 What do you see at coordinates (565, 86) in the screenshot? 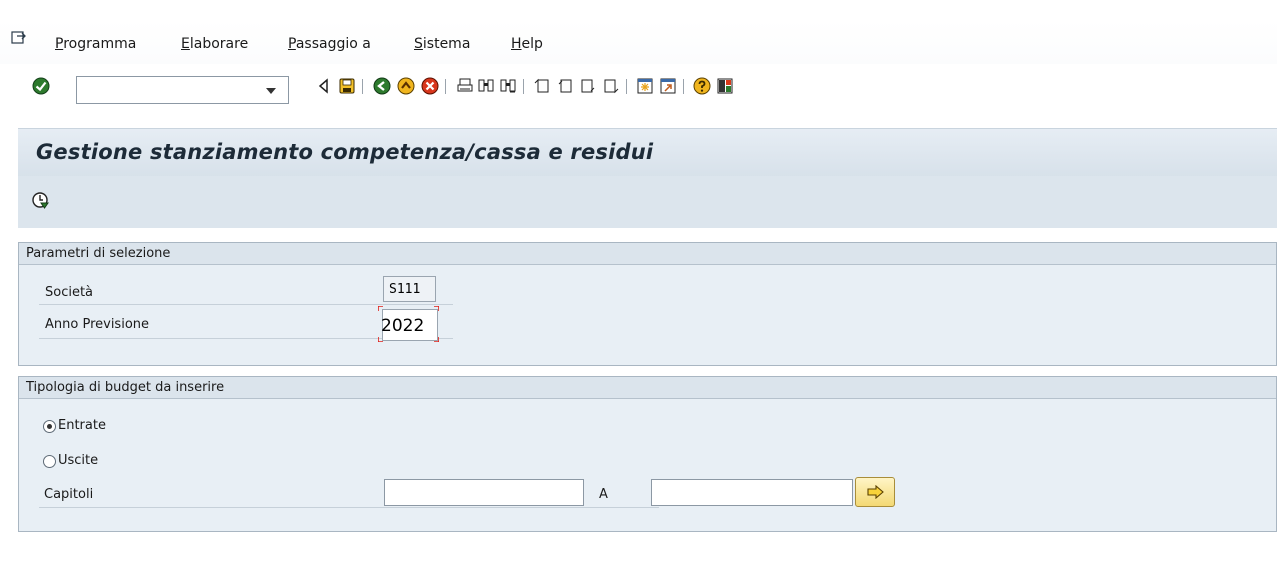
I see `previous-page-icon` at bounding box center [565, 86].